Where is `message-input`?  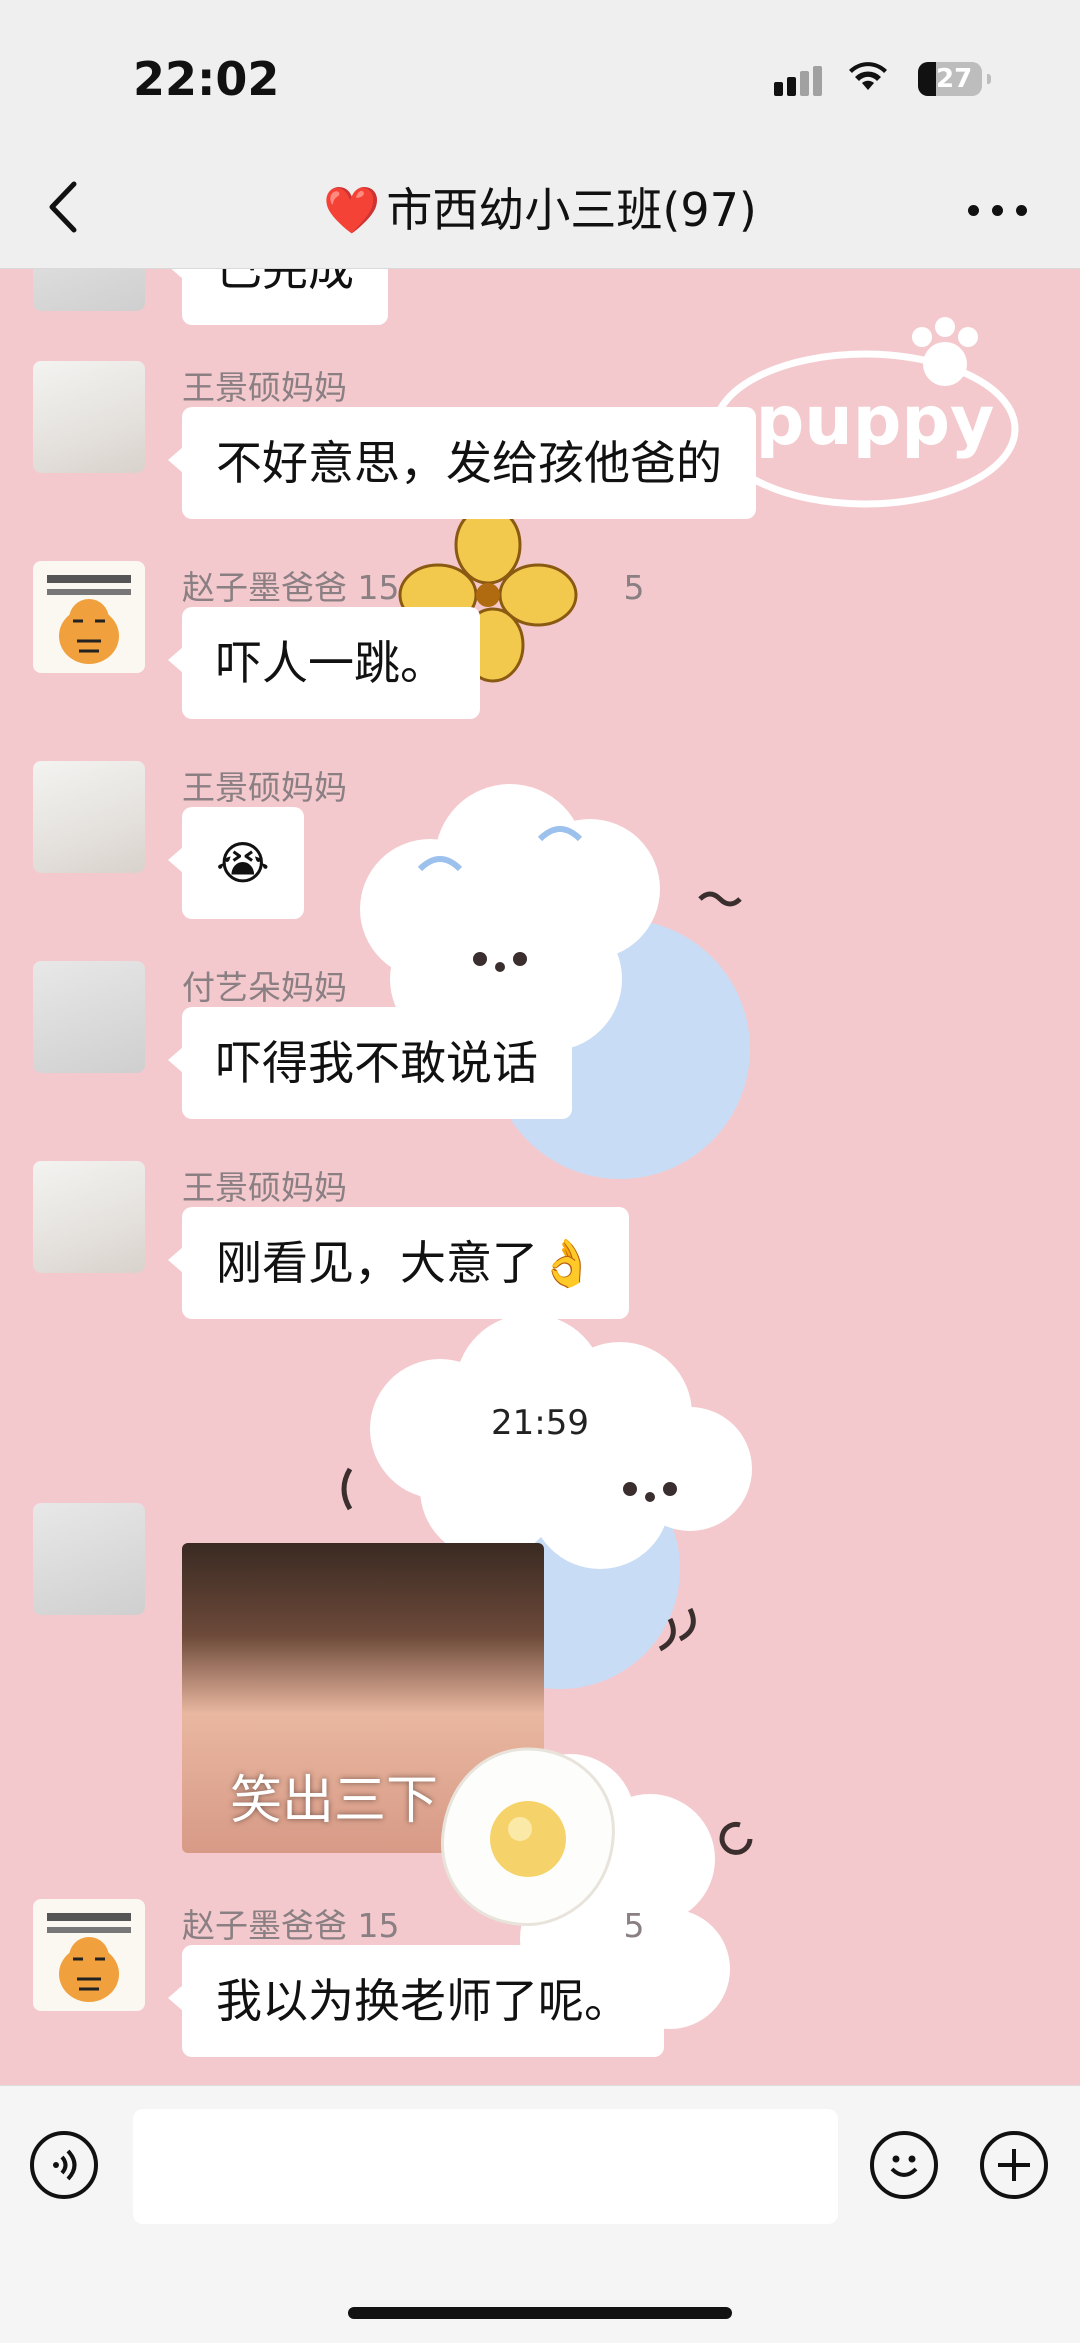 message-input is located at coordinates (485, 2166).